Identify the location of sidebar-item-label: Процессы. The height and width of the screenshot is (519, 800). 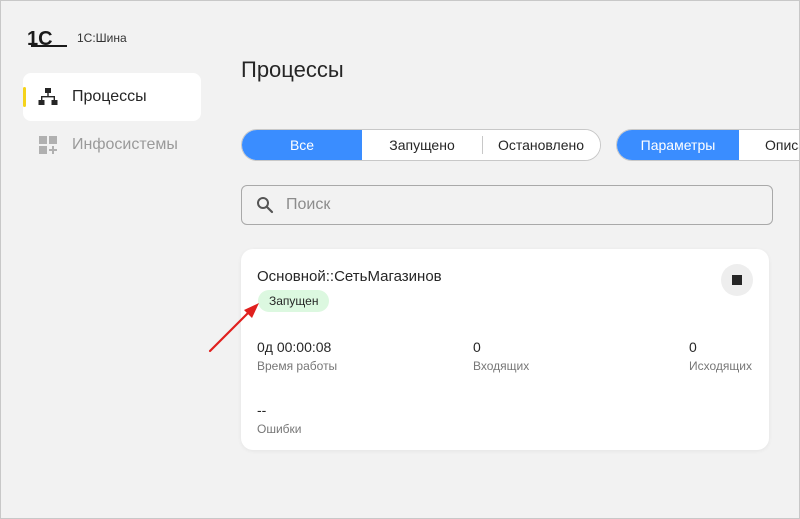
(109, 96).